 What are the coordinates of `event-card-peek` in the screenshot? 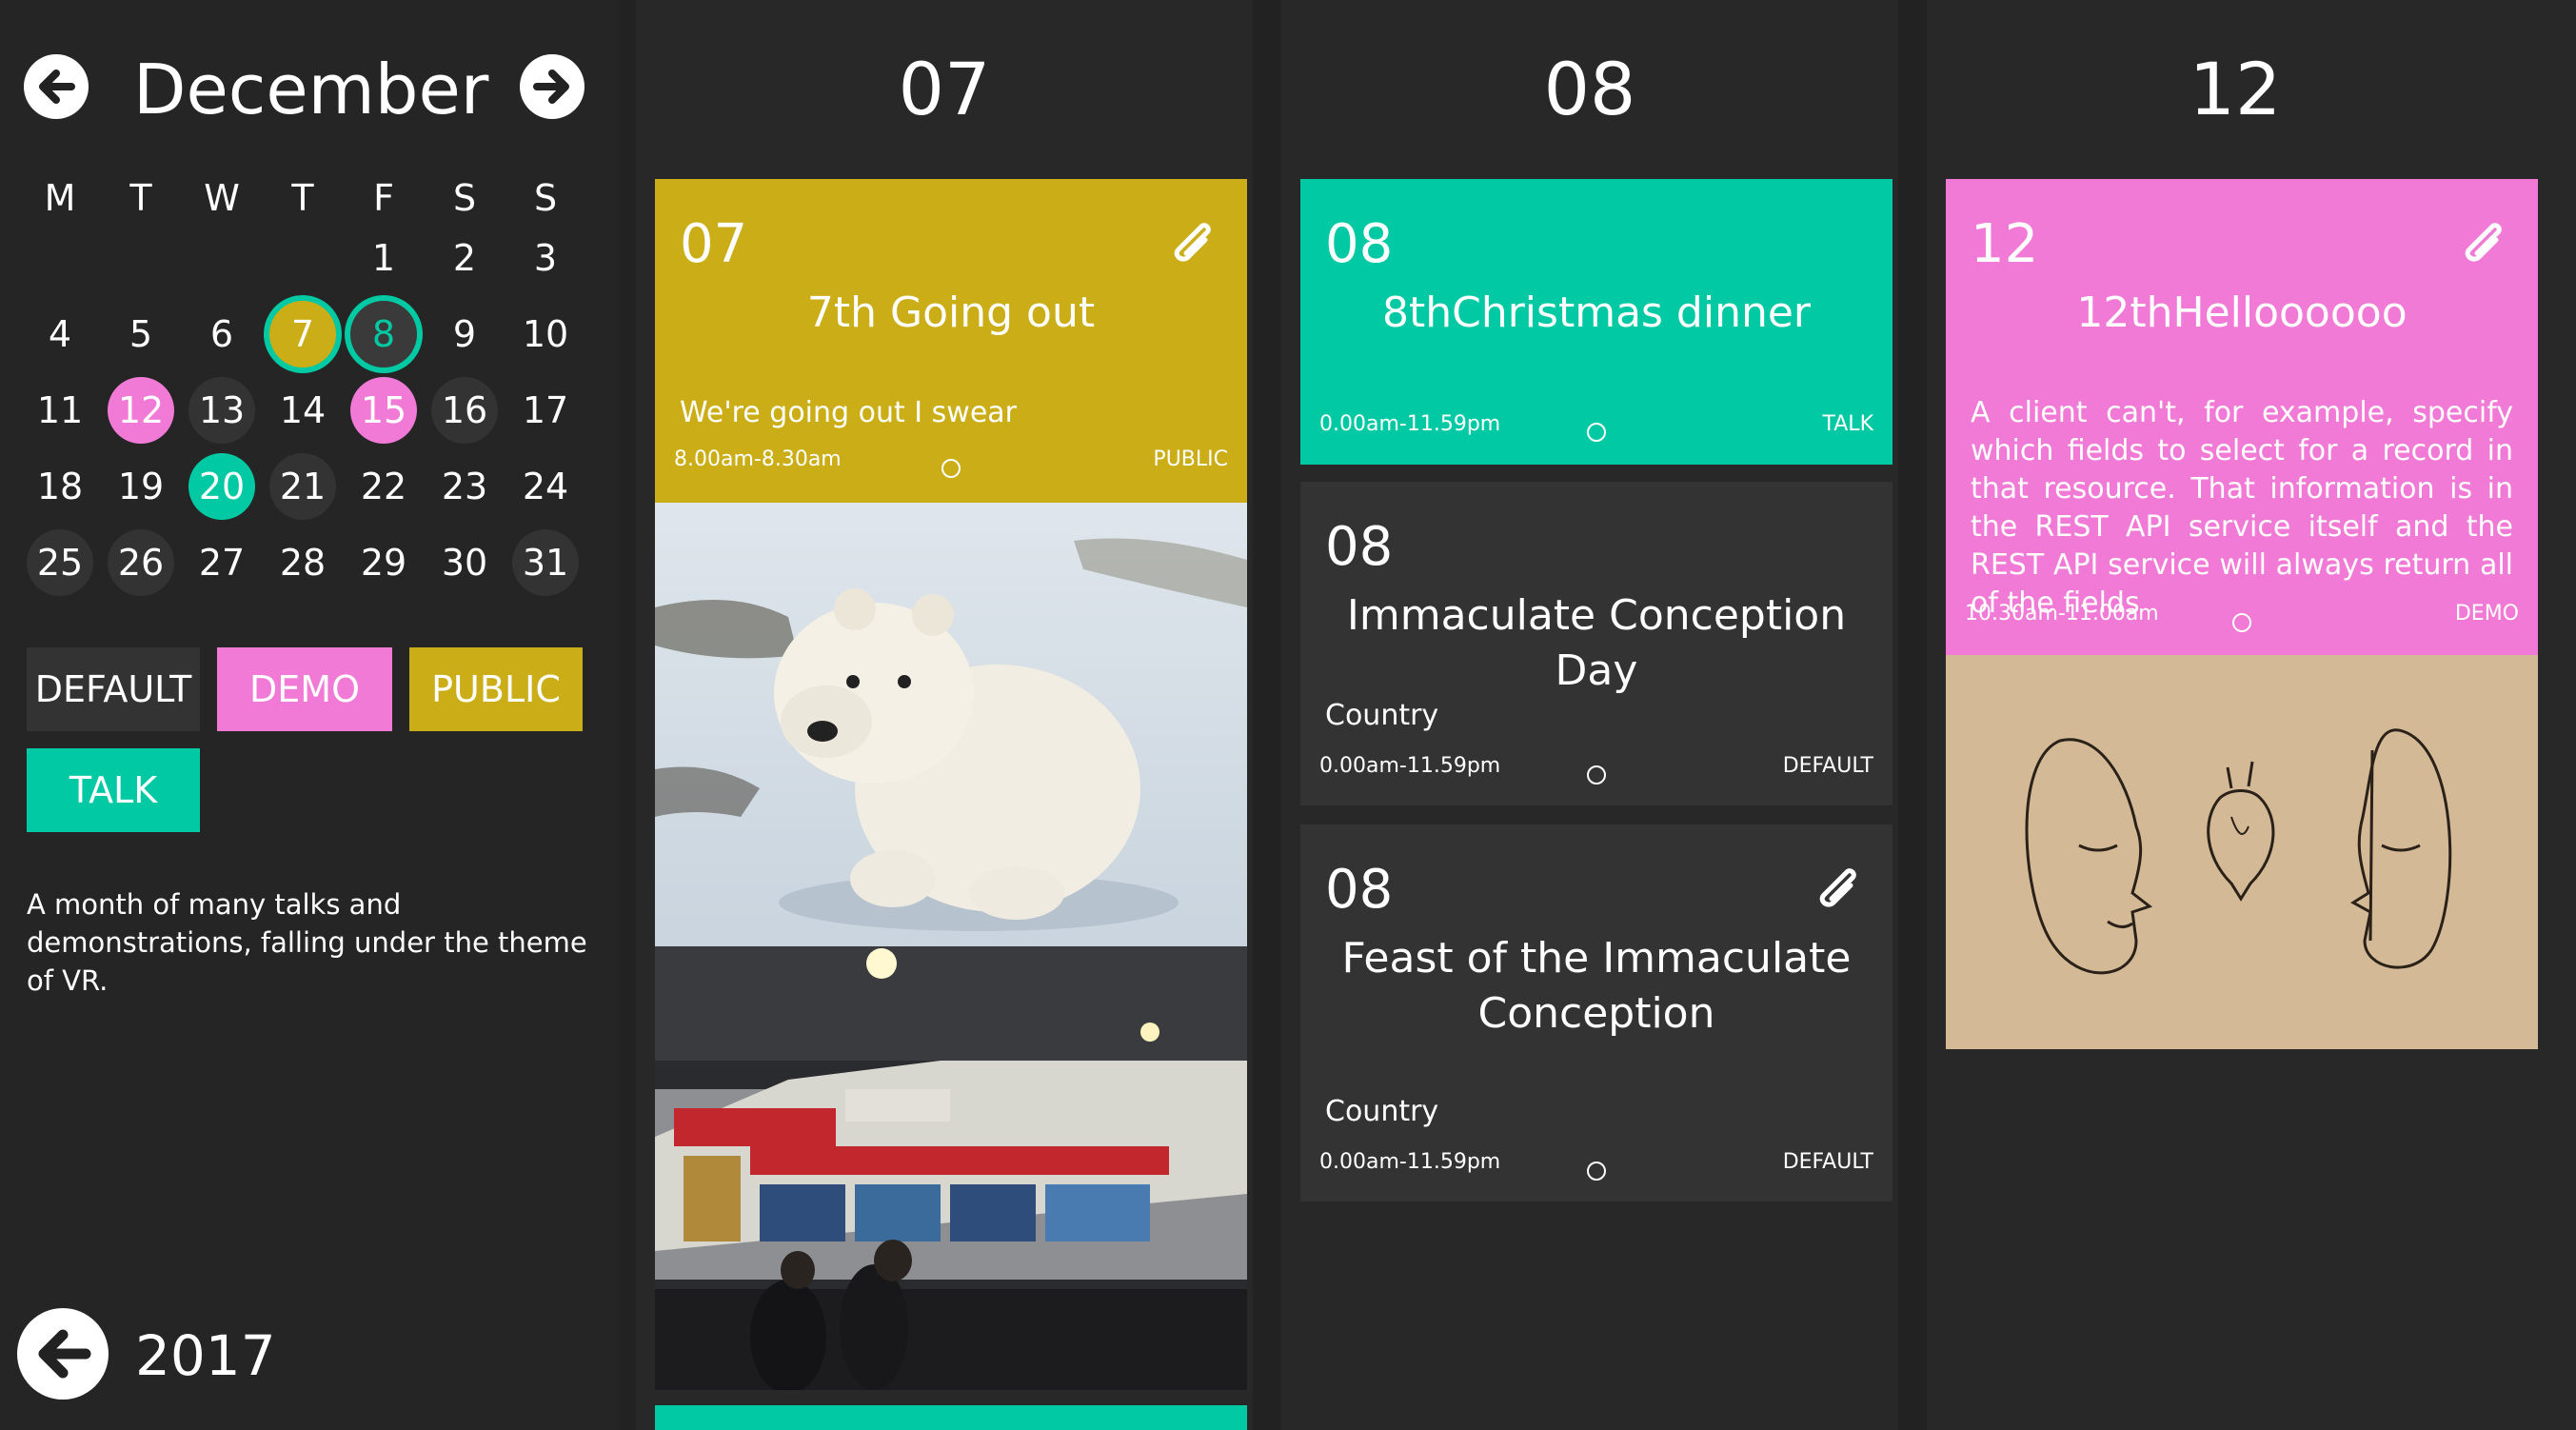 It's located at (951, 1417).